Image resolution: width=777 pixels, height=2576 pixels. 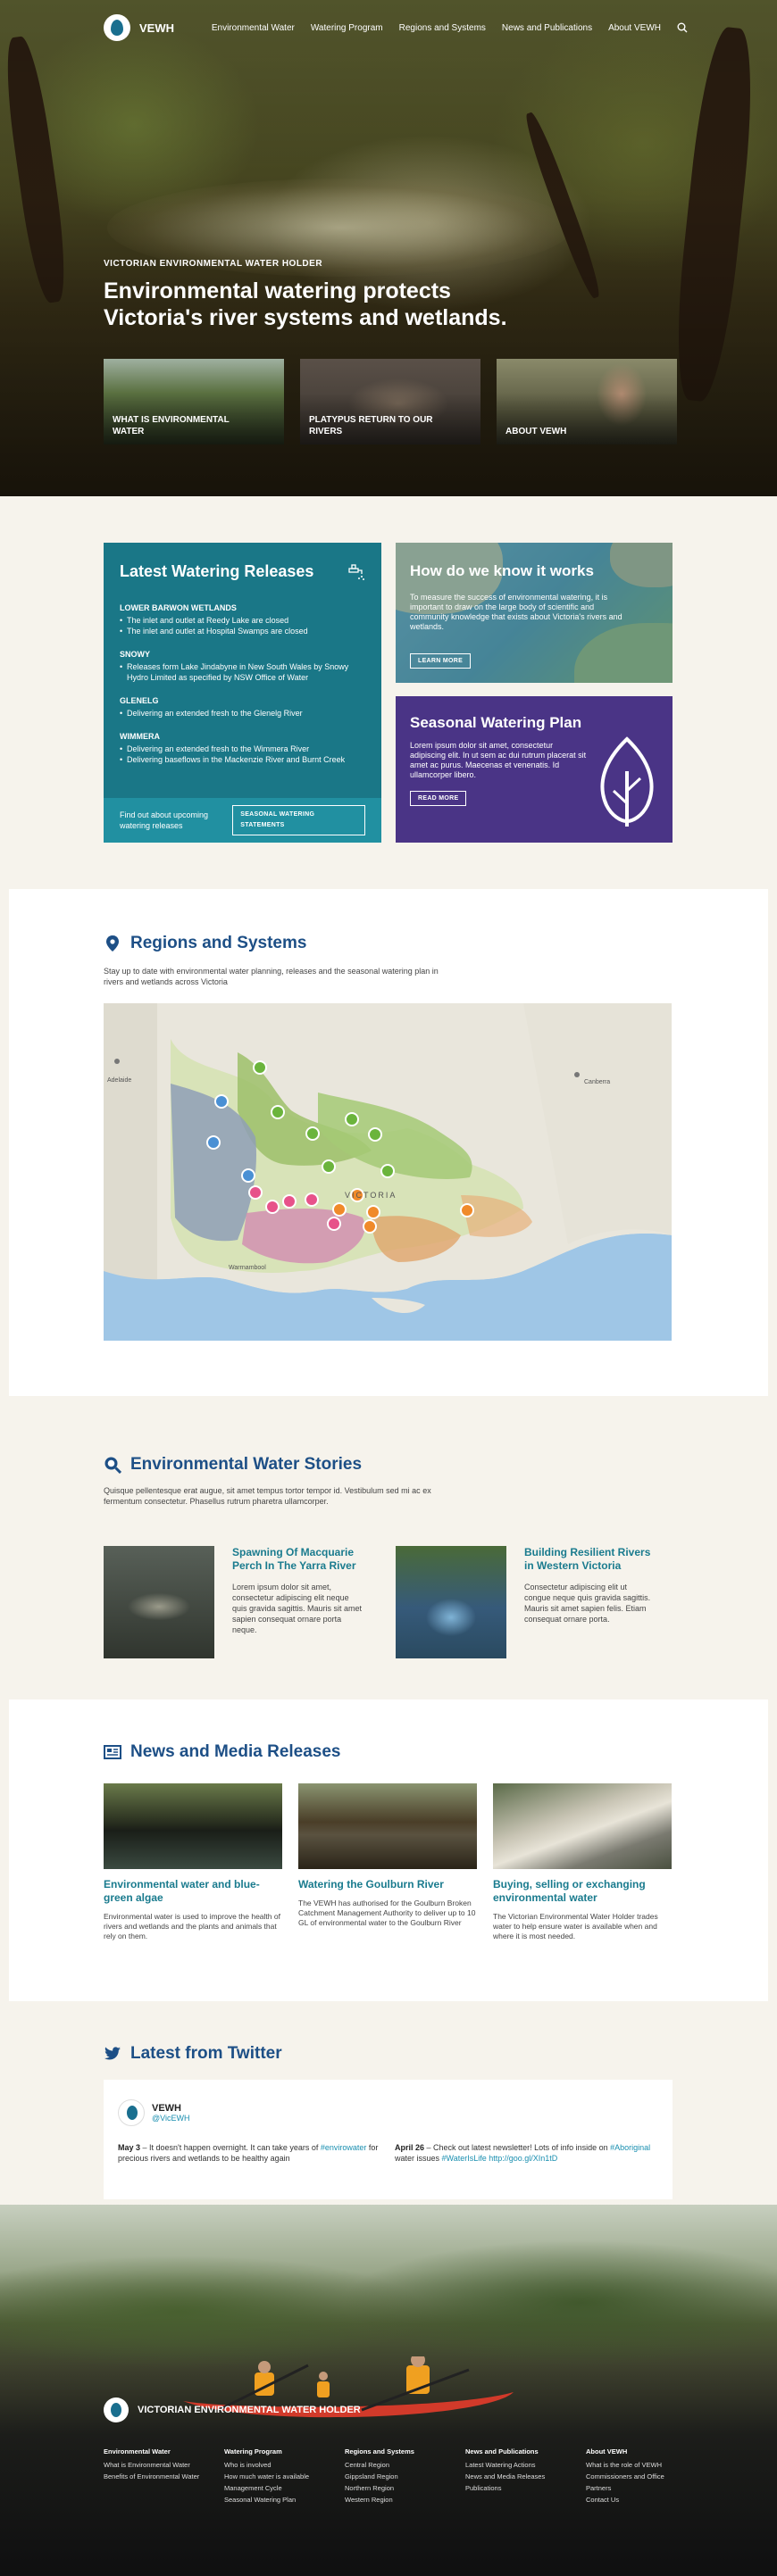 What do you see at coordinates (410, 2147) in the screenshot?
I see `tweet-date: April 26` at bounding box center [410, 2147].